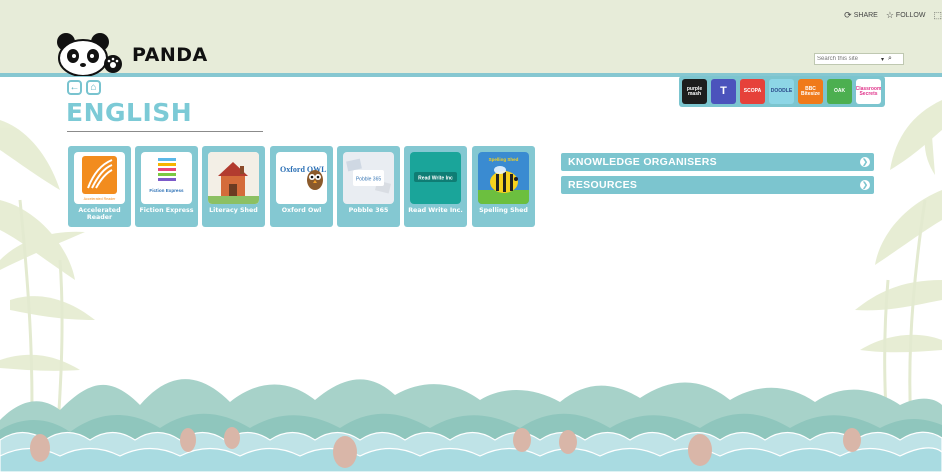  I want to click on spelling-shed-logo: Spelling Shed, so click(503, 178).